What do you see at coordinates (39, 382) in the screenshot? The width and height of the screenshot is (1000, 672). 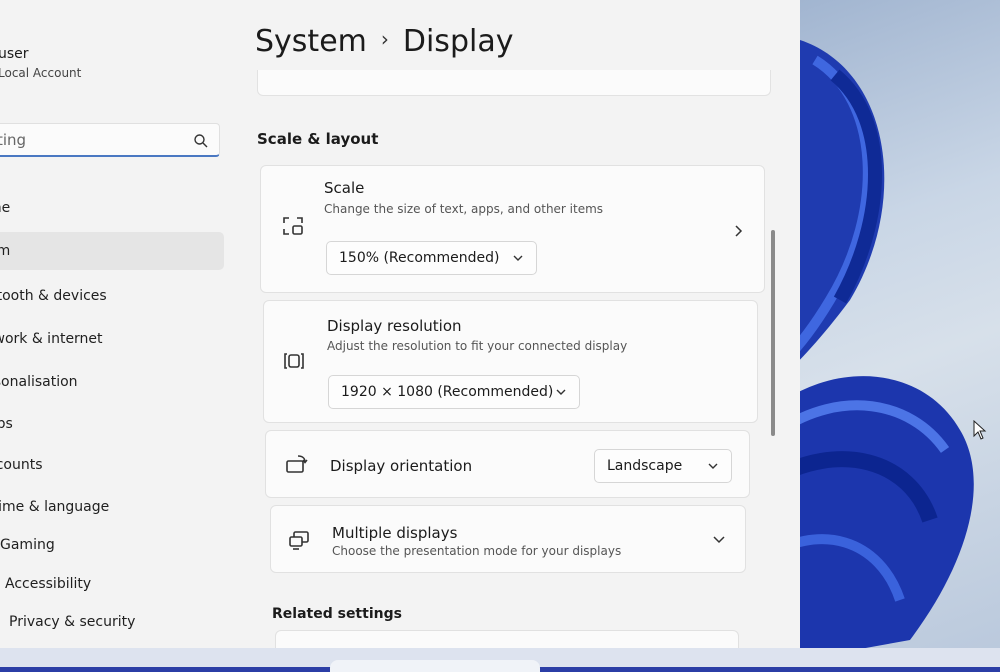 I see `sidebar-item-label: rsonalisation` at bounding box center [39, 382].